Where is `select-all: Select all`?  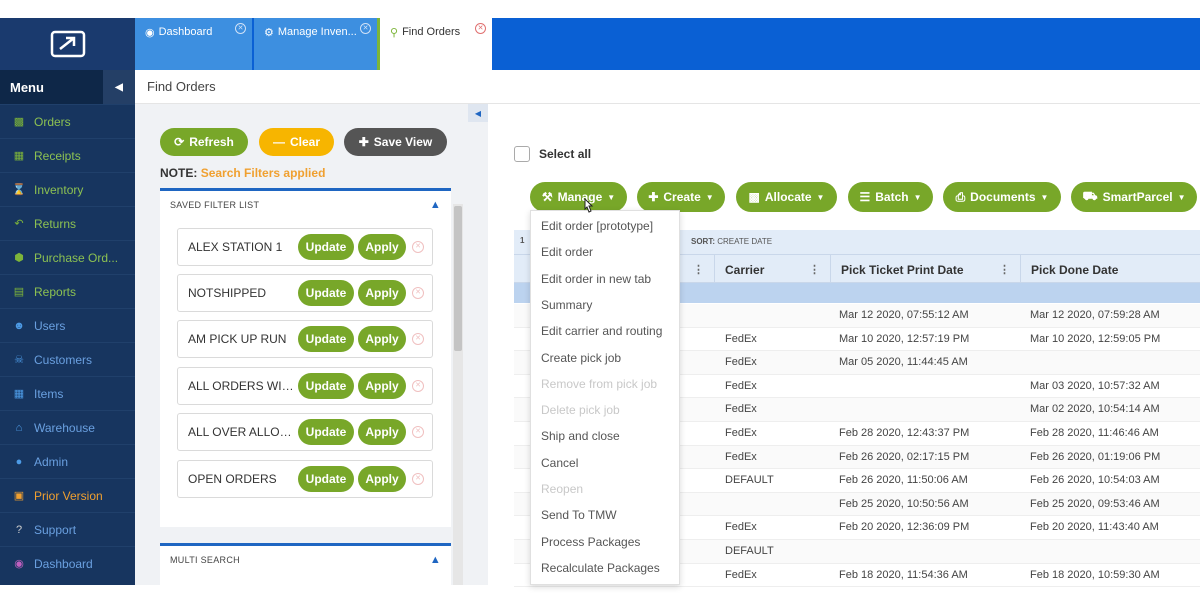
select-all: Select all is located at coordinates (552, 154).